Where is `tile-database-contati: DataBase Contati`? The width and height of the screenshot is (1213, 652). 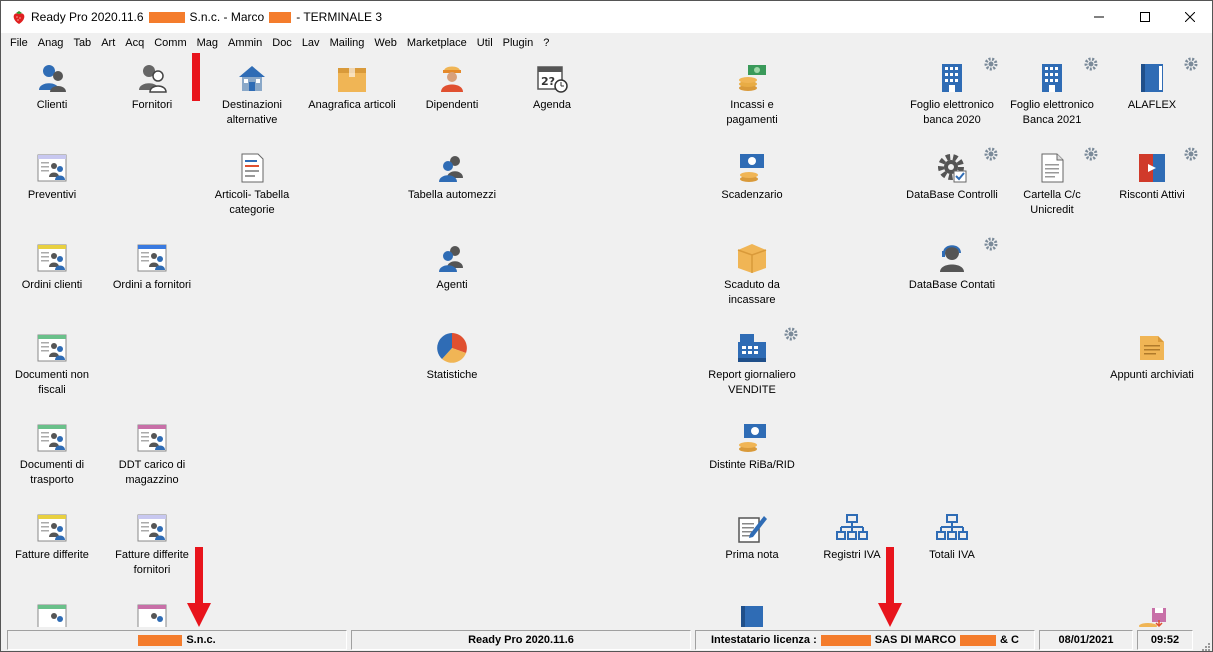 tile-database-contati: DataBase Contati is located at coordinates (952, 273).